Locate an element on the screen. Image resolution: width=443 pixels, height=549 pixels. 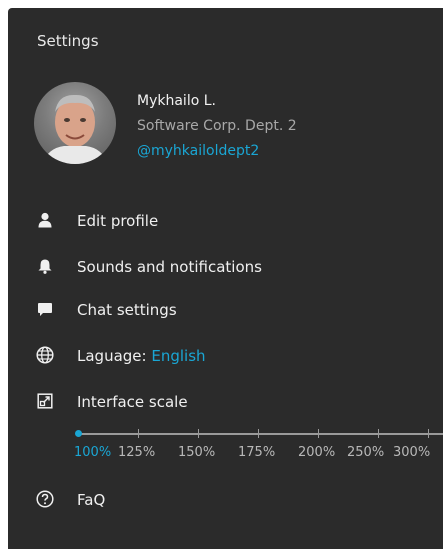
scale-option-200: 200% is located at coordinates (316, 452).